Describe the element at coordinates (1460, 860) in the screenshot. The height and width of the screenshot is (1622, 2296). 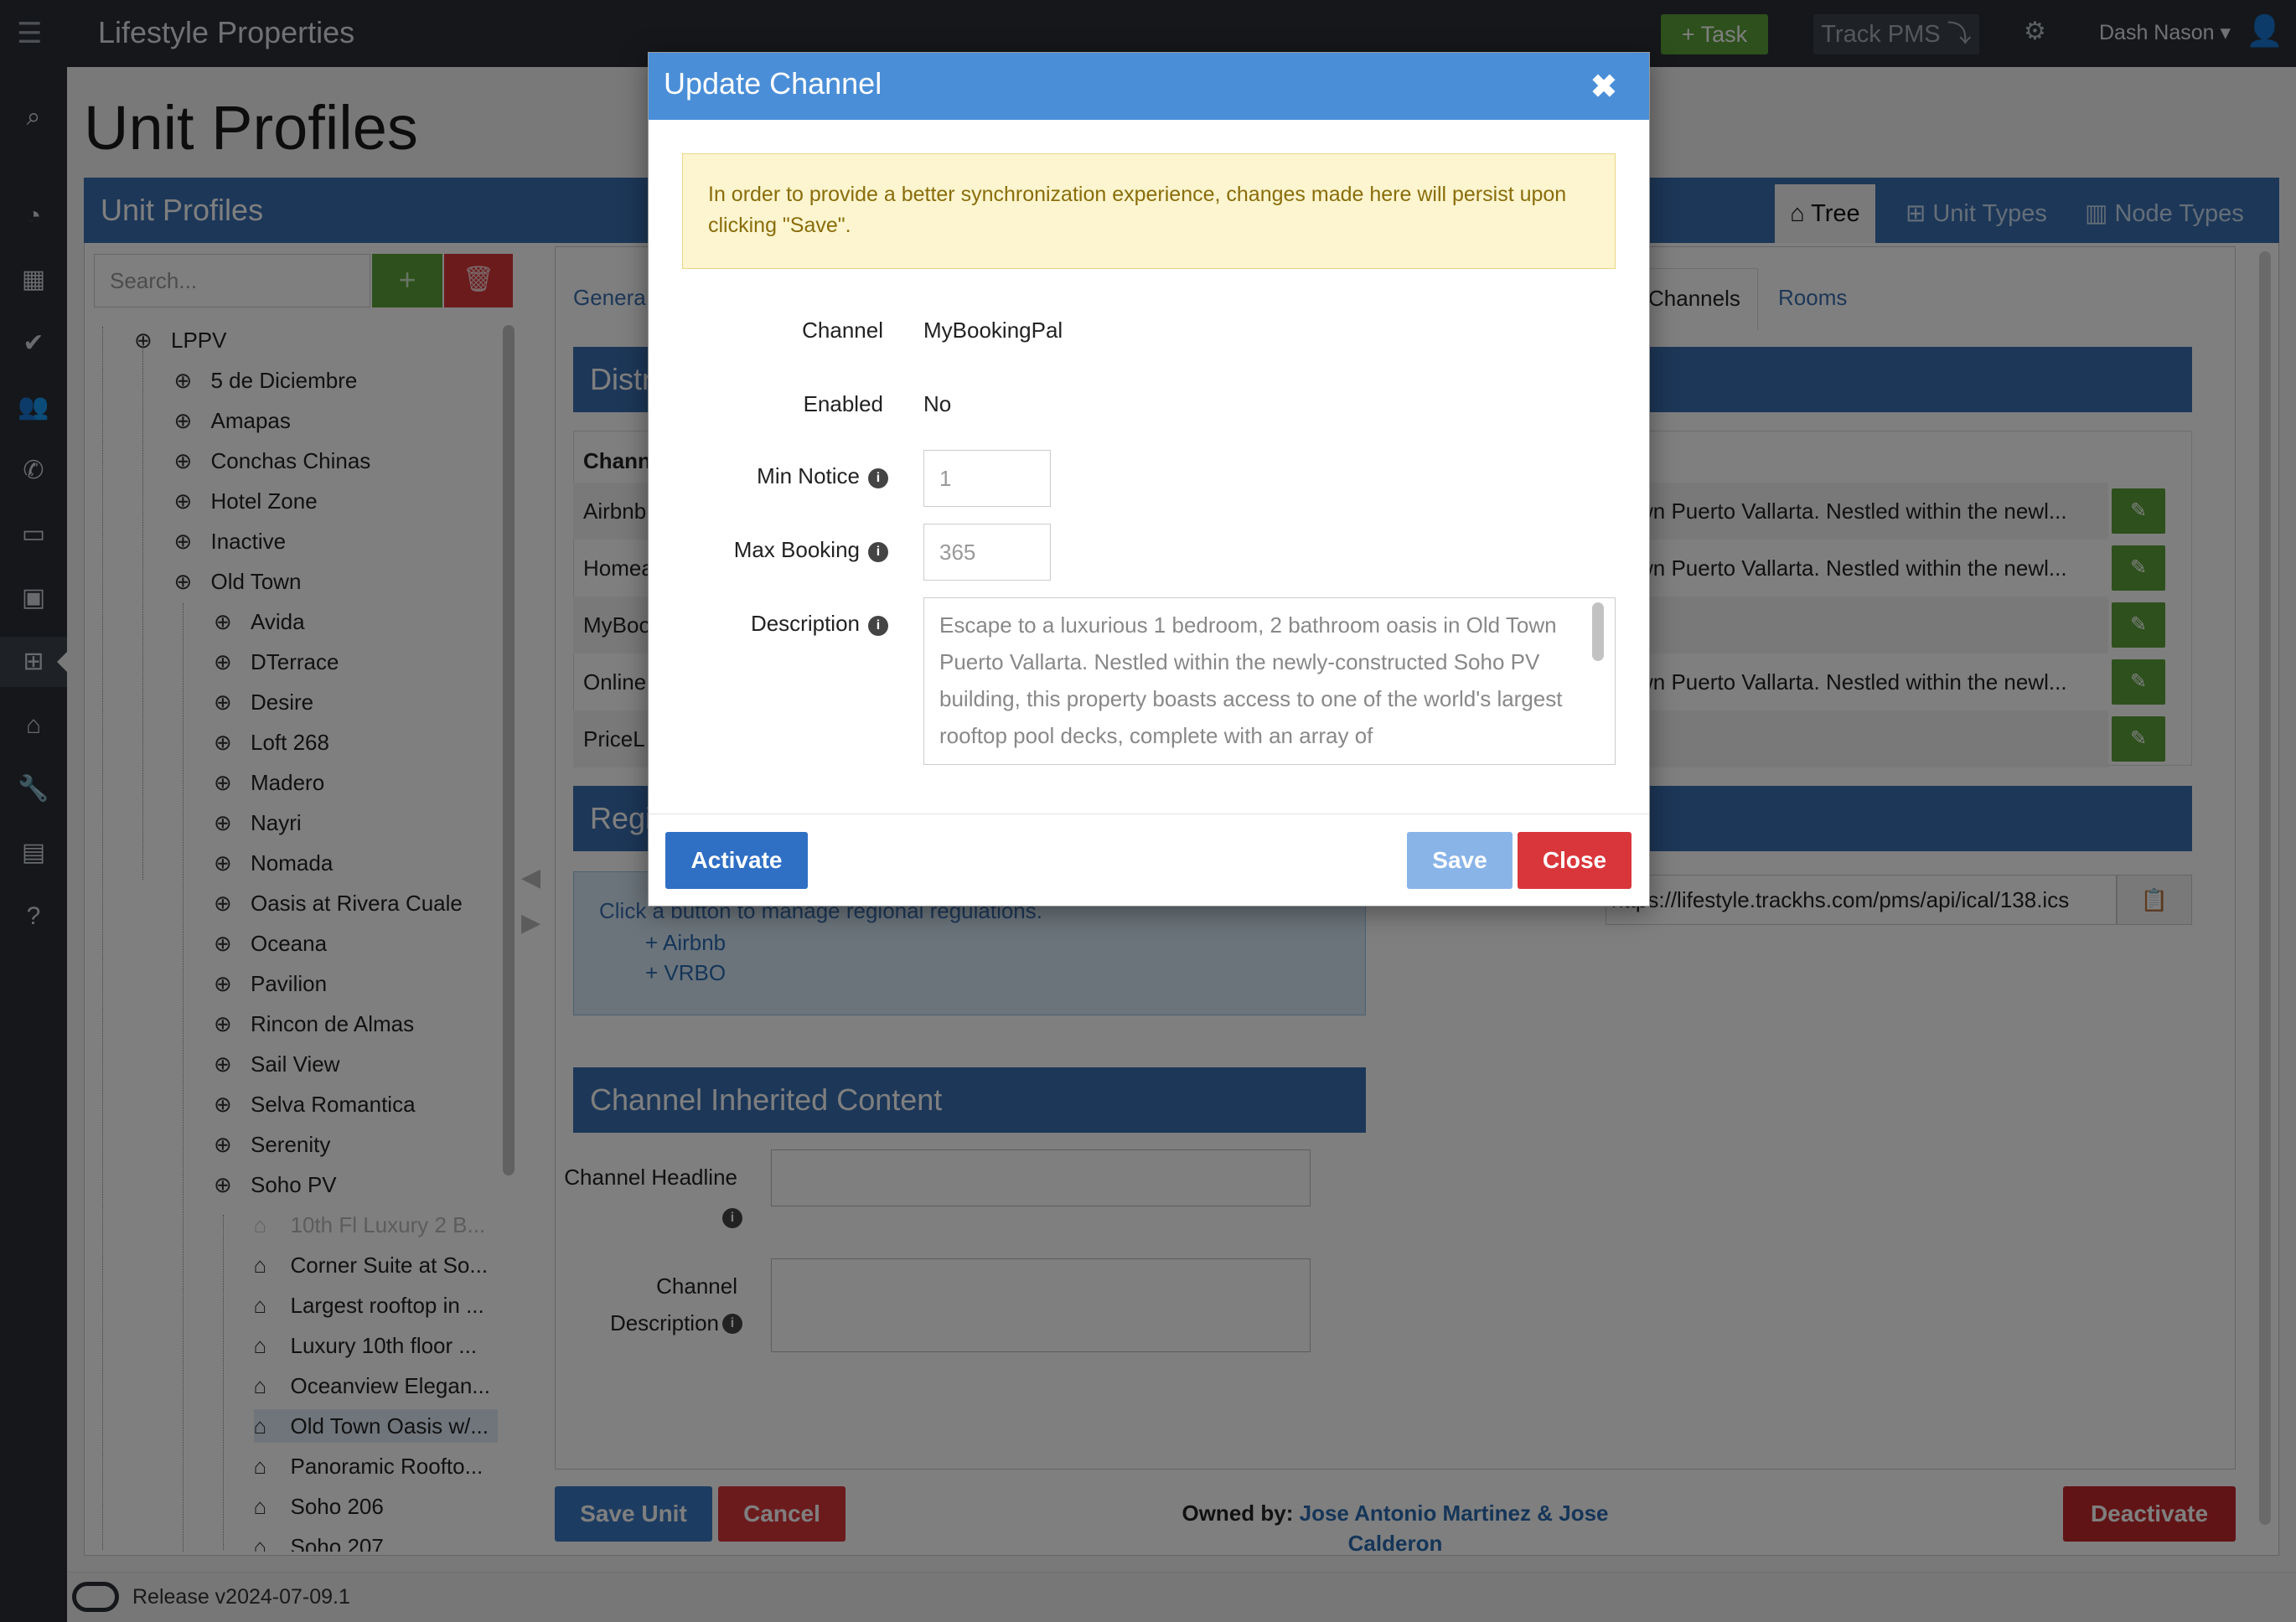
I see `save-button: Save` at that location.